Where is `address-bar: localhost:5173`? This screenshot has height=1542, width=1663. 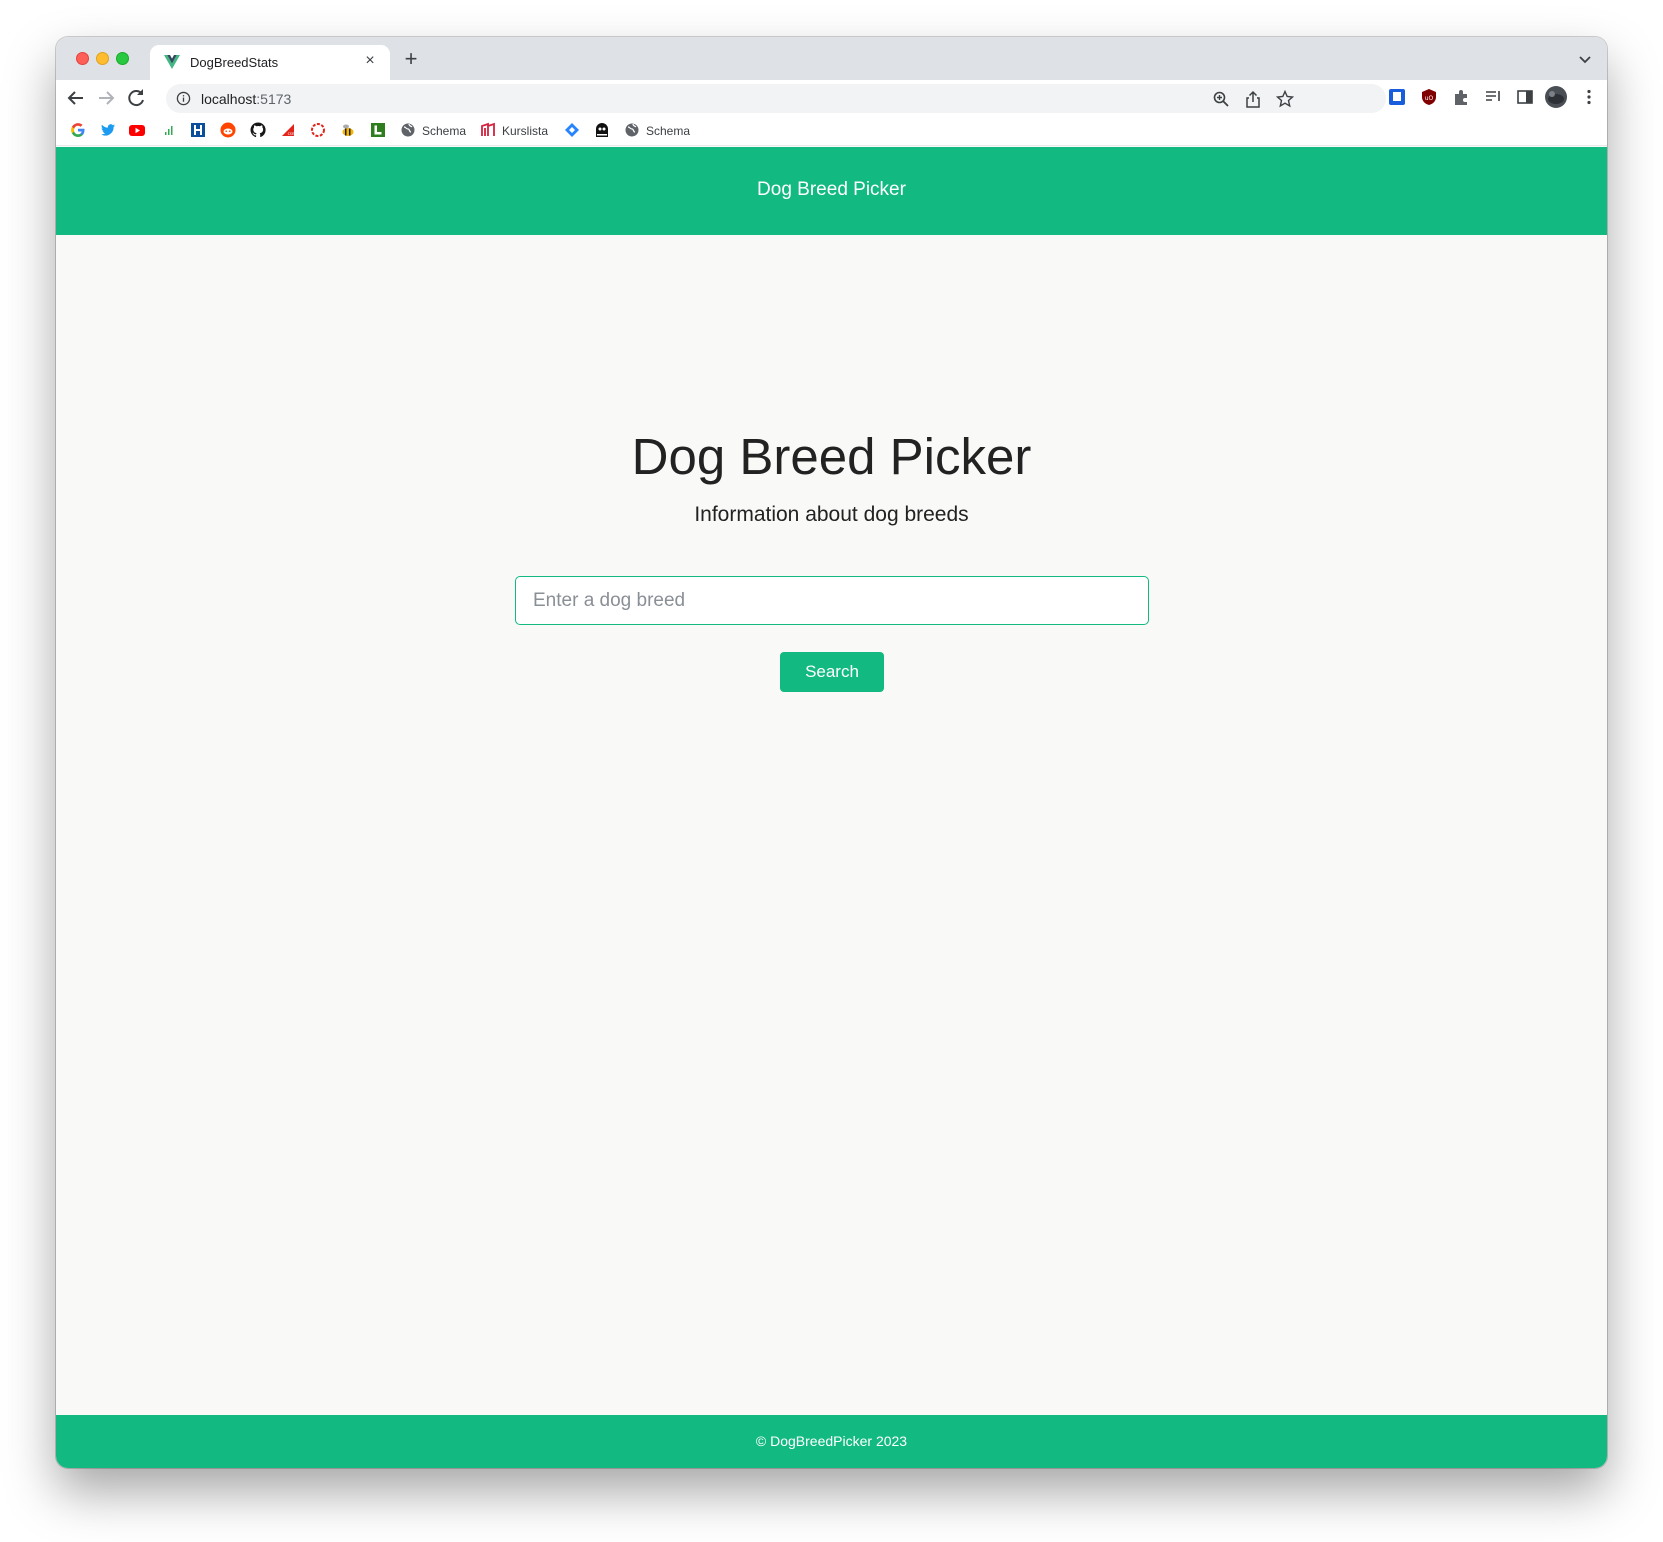 address-bar: localhost:5173 is located at coordinates (776, 98).